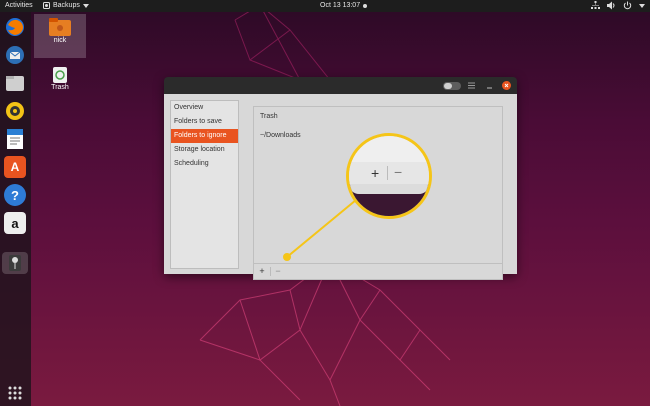 This screenshot has height=406, width=650. Describe the element at coordinates (389, 149) in the screenshot. I see `zoom-list-area` at that location.